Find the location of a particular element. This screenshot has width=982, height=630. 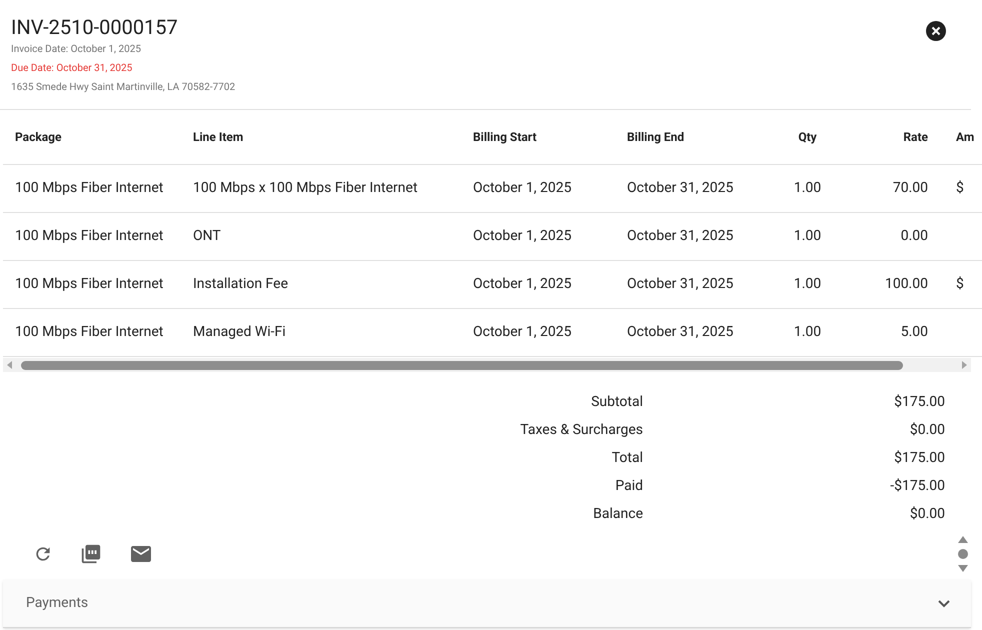

table-cell: 5.00 is located at coordinates (914, 332).